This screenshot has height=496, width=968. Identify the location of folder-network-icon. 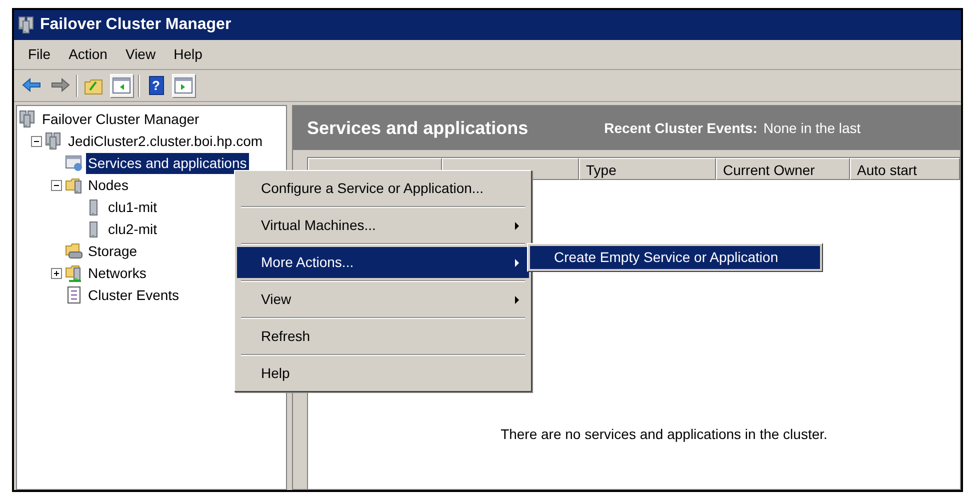
(74, 273).